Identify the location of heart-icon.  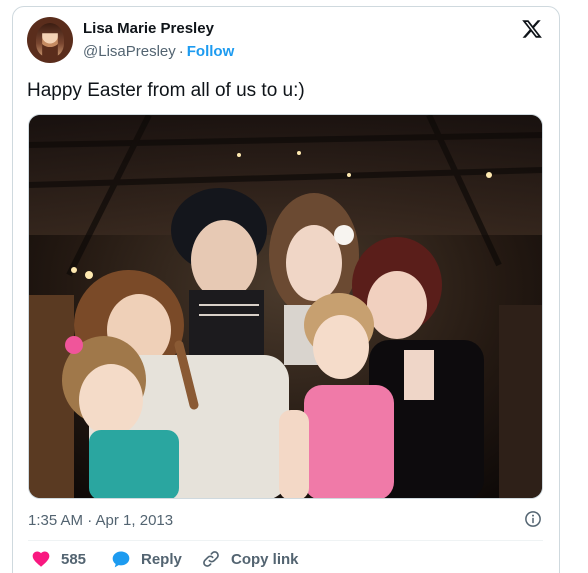
(41, 559).